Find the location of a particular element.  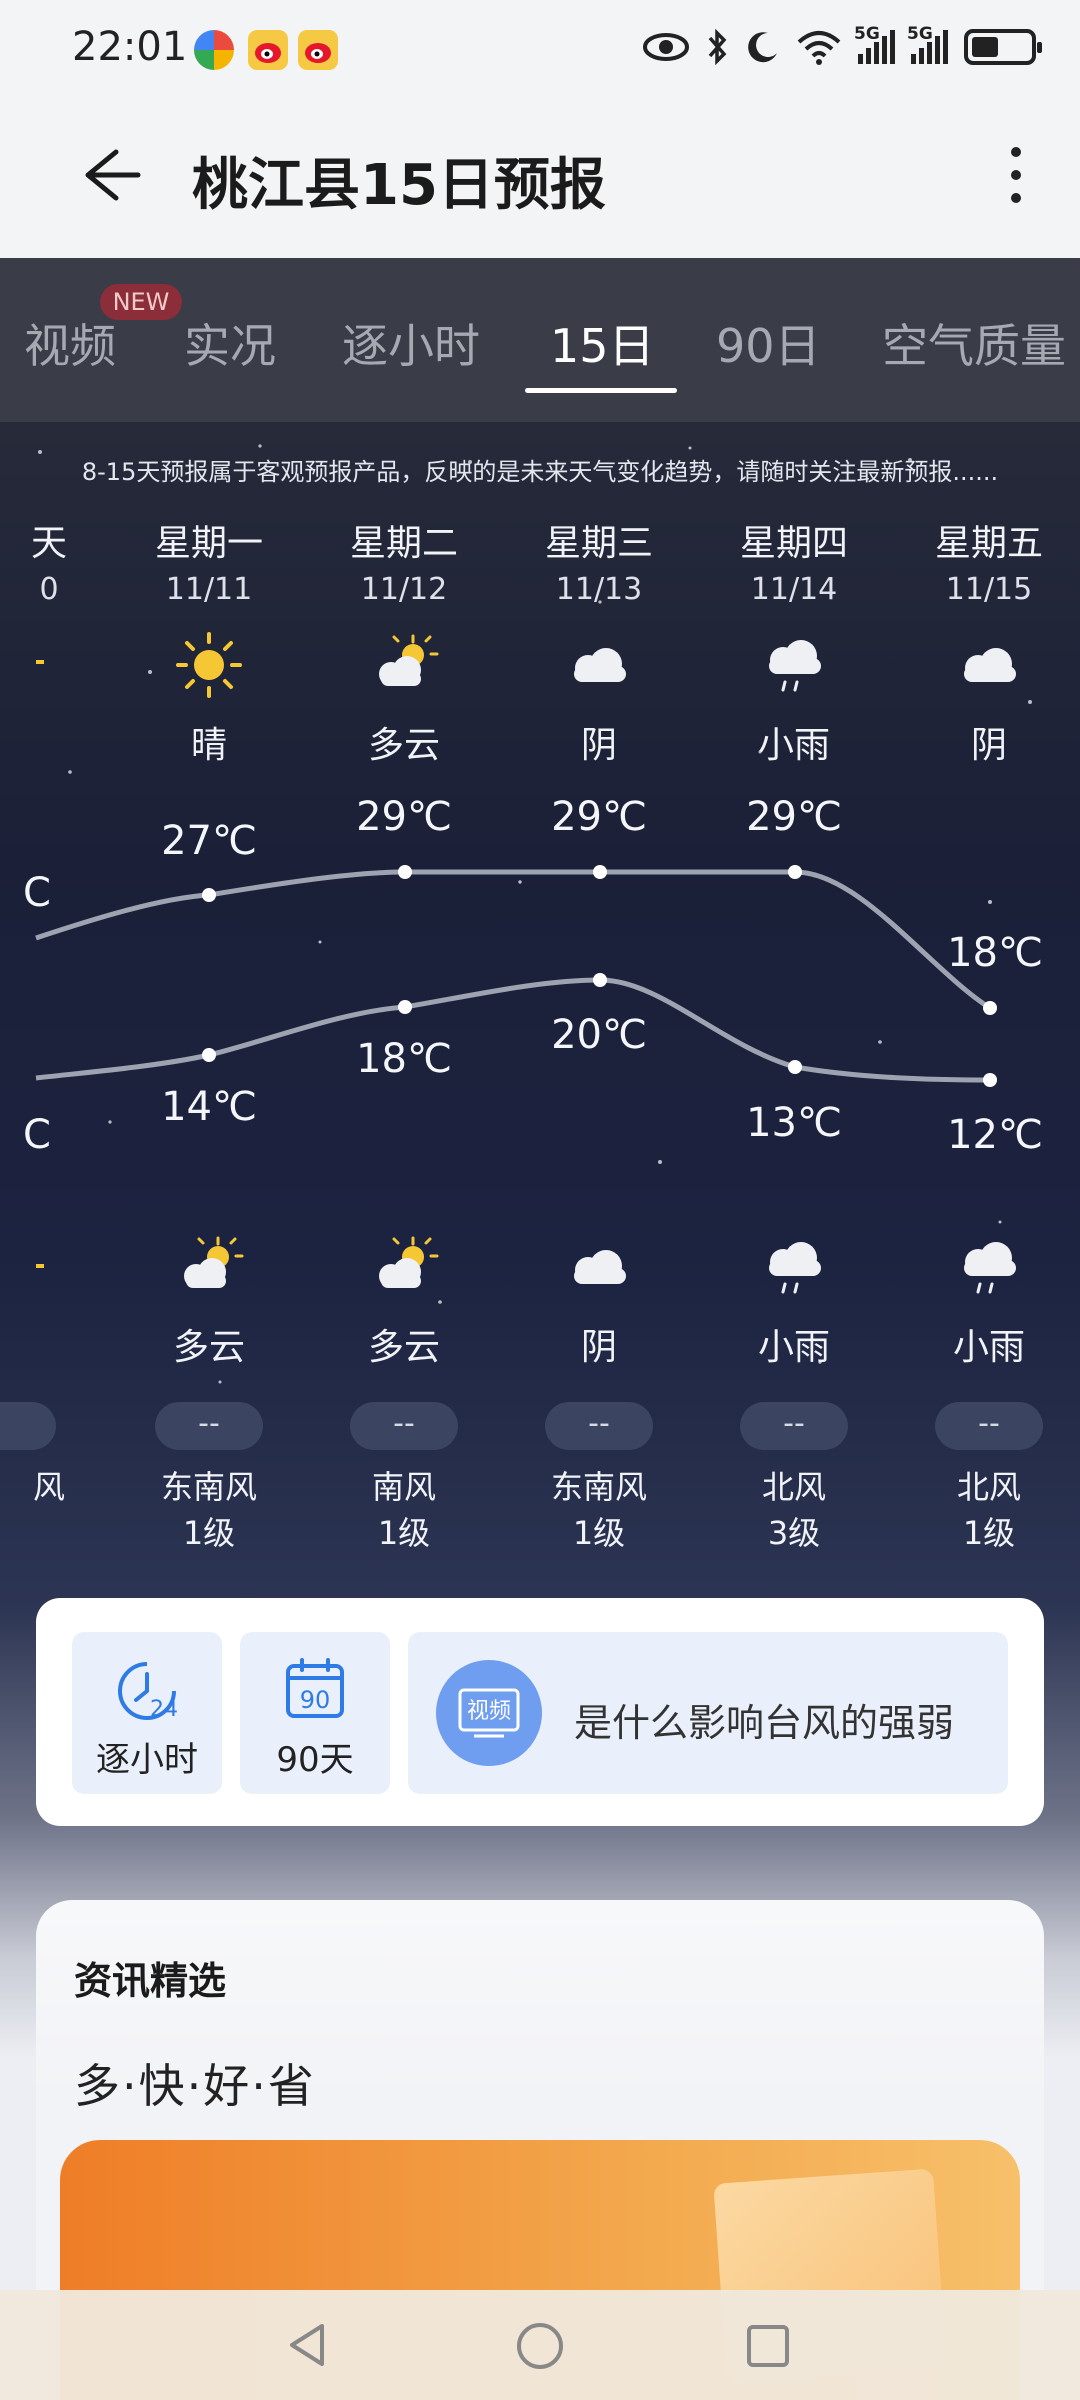

tab-video: 视频 is located at coordinates (70, 343).